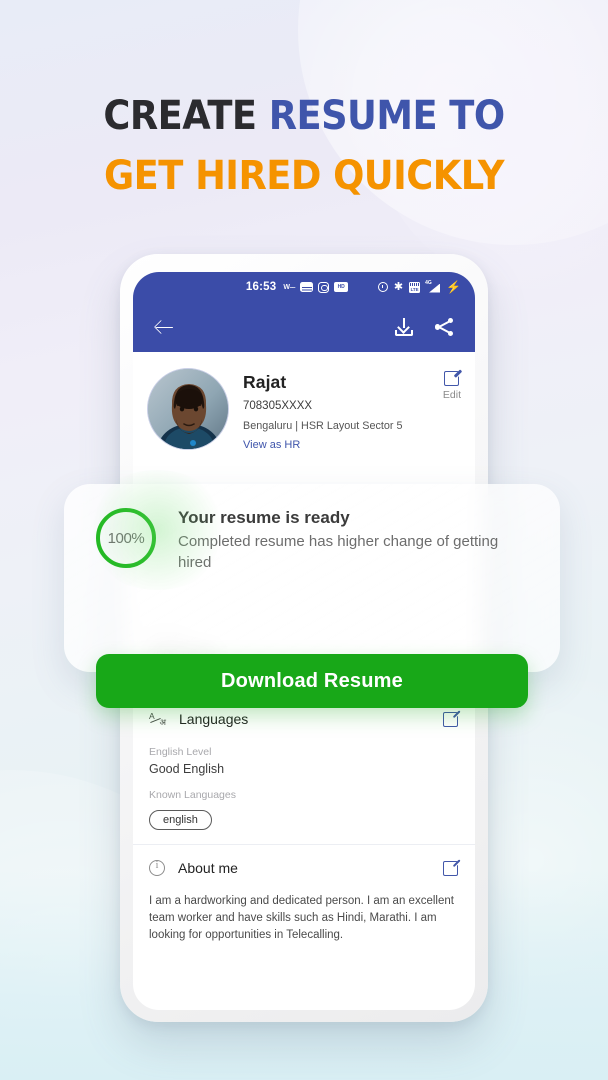 The height and width of the screenshot is (1080, 608). I want to click on profile-location: Bengaluru | HSR Layout Sector 5, so click(323, 426).